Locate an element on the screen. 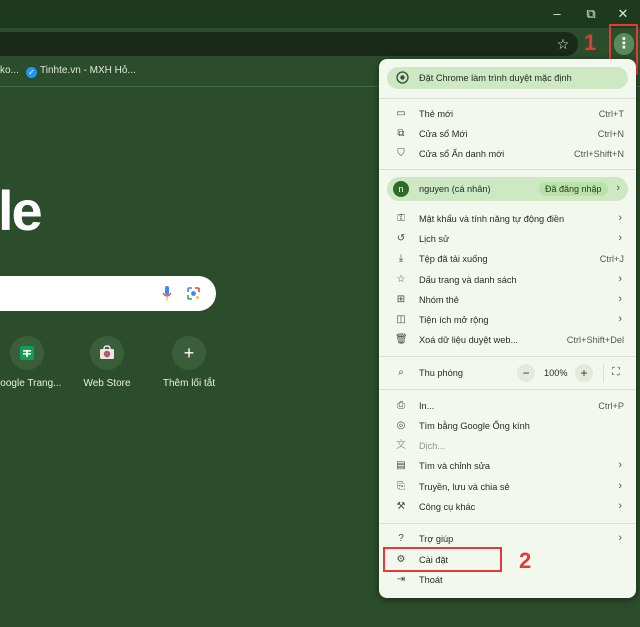 Image resolution: width=640 pixels, height=627 pixels. google-lens-icon is located at coordinates (193, 293).